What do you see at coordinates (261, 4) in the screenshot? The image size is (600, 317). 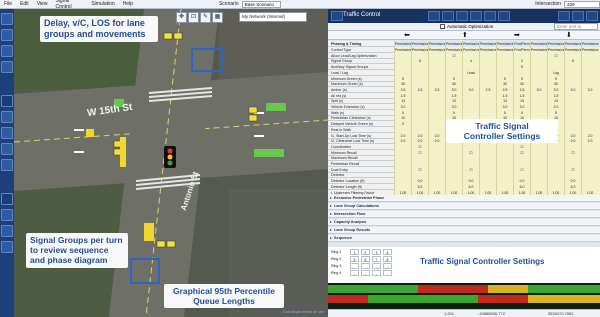 I see `scenario-select: Base Scenario` at bounding box center [261, 4].